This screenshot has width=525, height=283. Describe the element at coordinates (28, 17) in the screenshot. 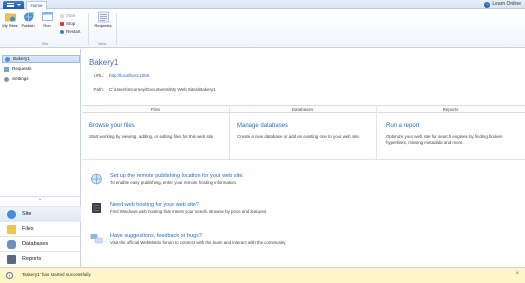

I see `publish-icon` at that location.